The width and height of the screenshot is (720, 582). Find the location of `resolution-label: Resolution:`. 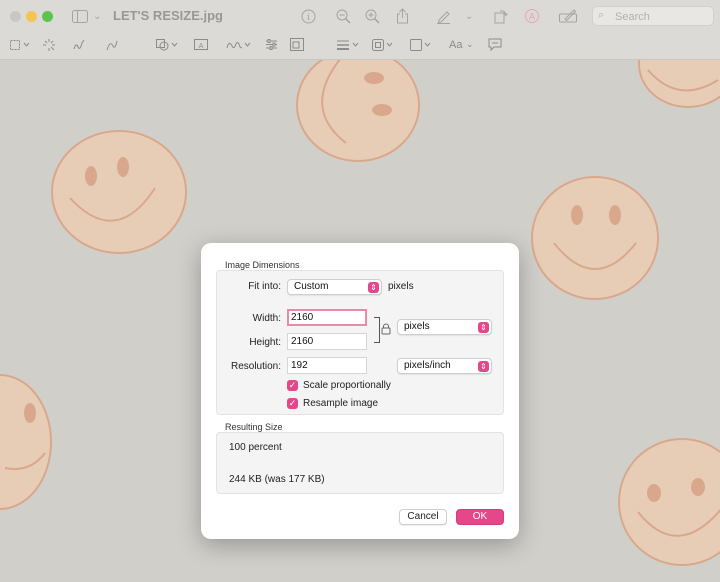

resolution-label: Resolution: is located at coordinates (255, 366).